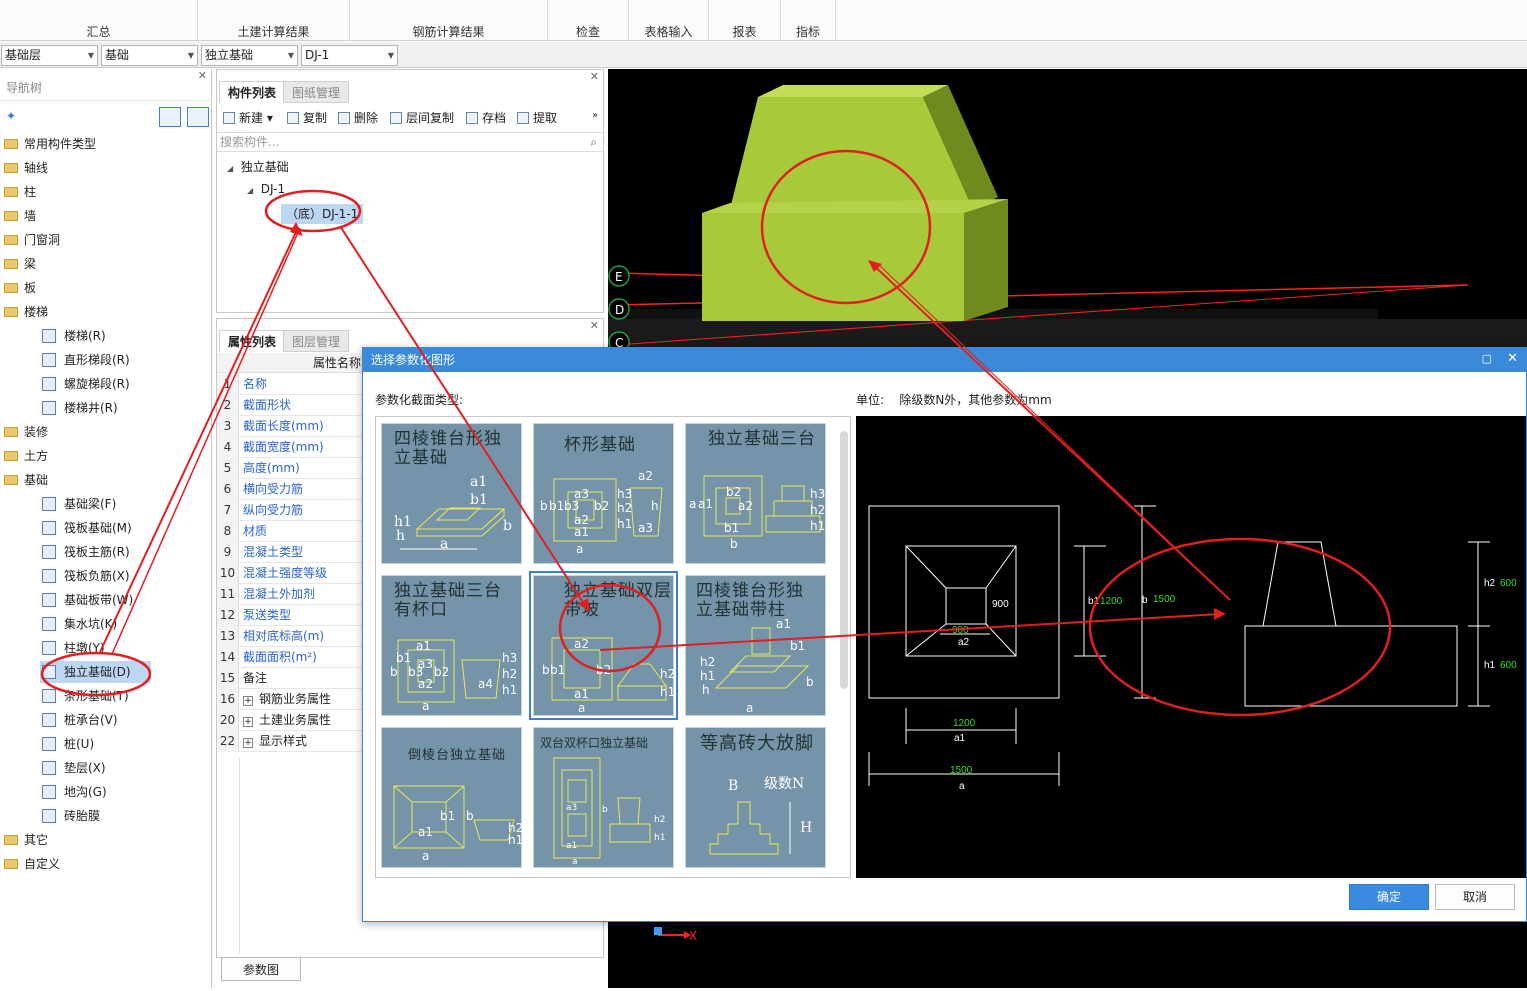 The height and width of the screenshot is (991, 1527). Describe the element at coordinates (316, 341) in the screenshot. I see `tab-layer-management: 图层管理` at that location.